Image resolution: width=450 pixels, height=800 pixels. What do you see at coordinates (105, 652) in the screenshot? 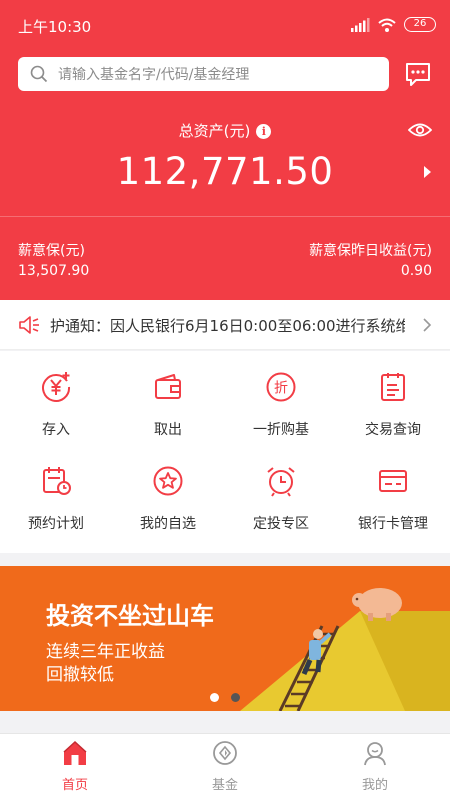
I see `banner-subtitle: 连续三年正收益` at bounding box center [105, 652].